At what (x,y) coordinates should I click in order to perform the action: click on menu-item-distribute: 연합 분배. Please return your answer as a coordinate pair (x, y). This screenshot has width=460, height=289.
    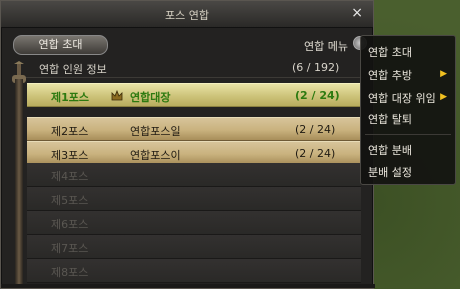
    Looking at the image, I should click on (390, 150).